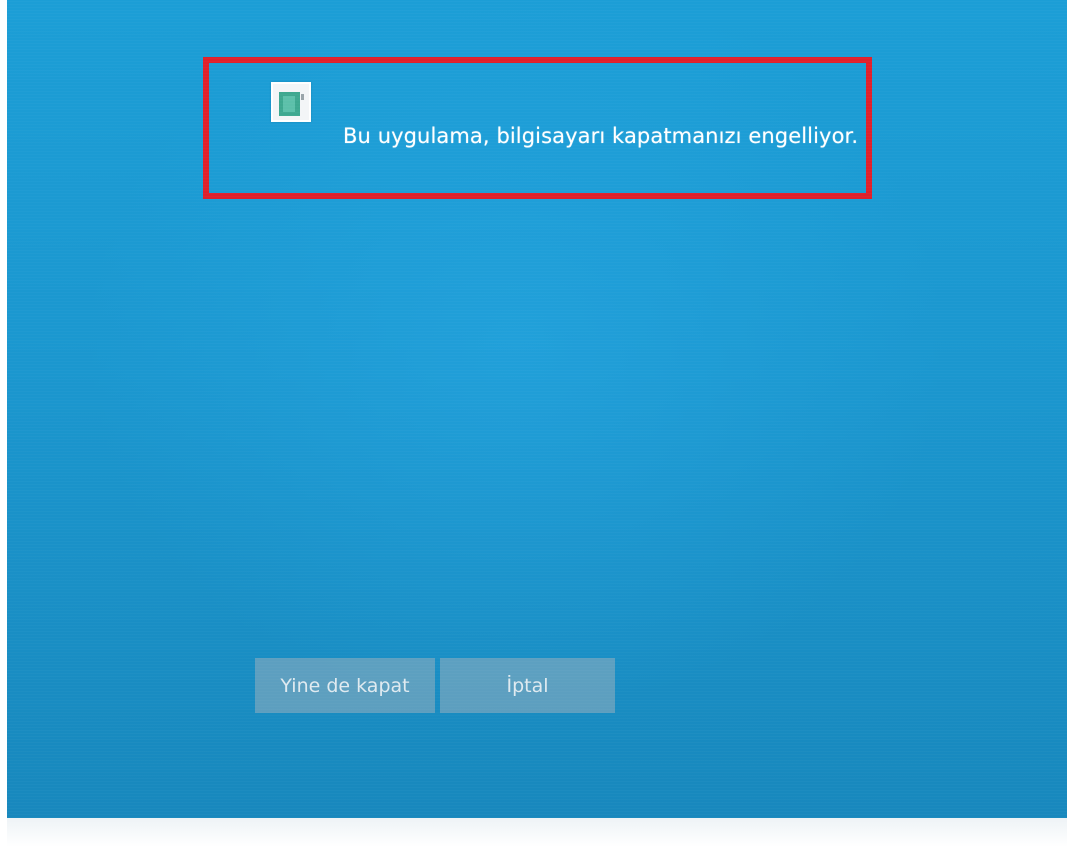  What do you see at coordinates (345, 685) in the screenshot?
I see `shutdown-anyway-button: Yine de kapat` at bounding box center [345, 685].